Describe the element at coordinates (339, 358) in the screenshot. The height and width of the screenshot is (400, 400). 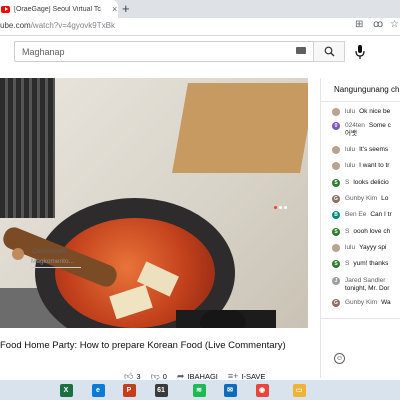
I see `emoji-icon: ☺` at that location.